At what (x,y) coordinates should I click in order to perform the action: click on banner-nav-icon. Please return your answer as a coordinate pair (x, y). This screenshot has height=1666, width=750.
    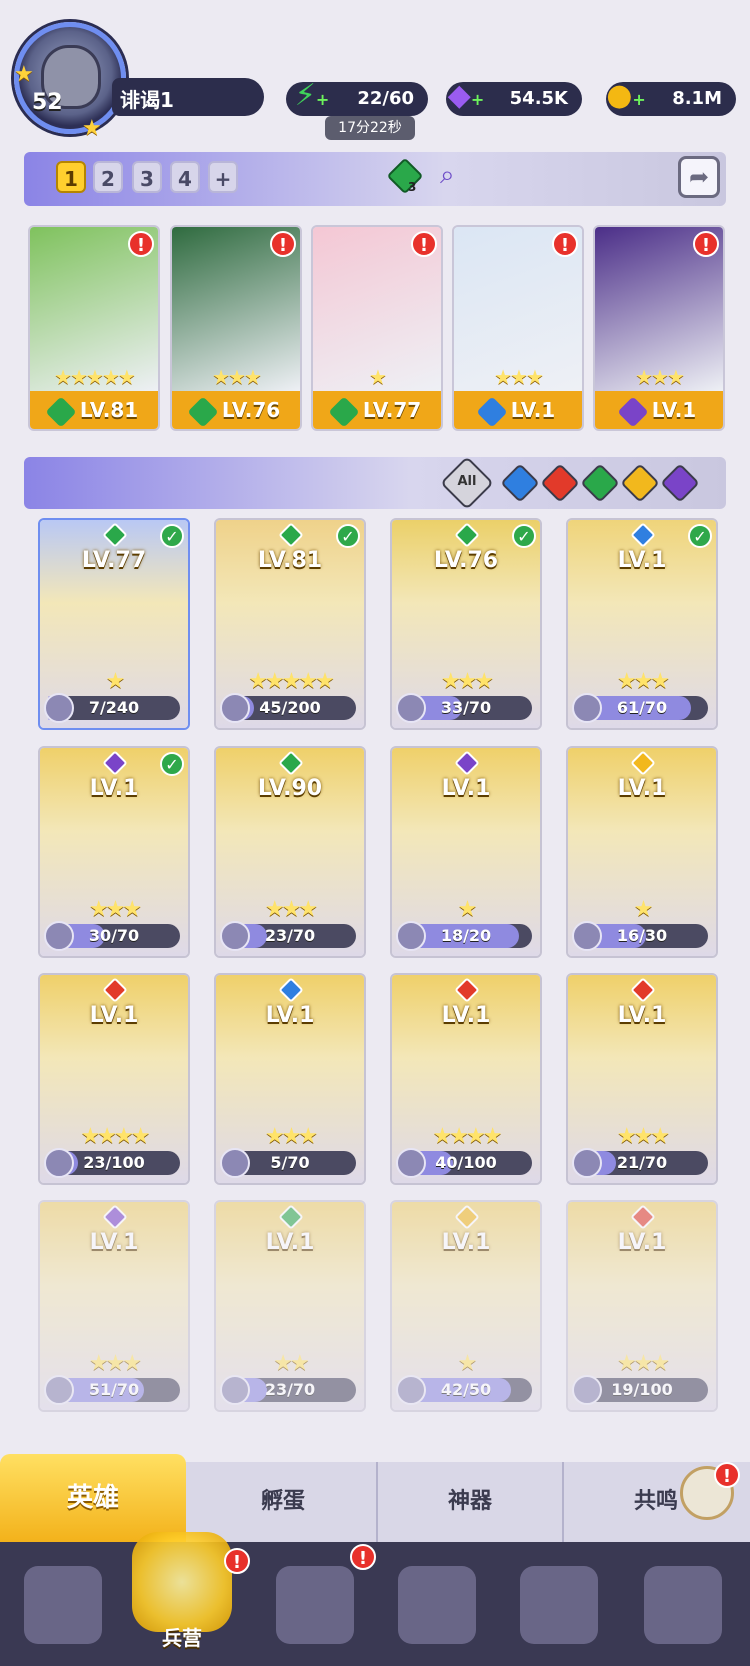
    Looking at the image, I should click on (683, 1605).